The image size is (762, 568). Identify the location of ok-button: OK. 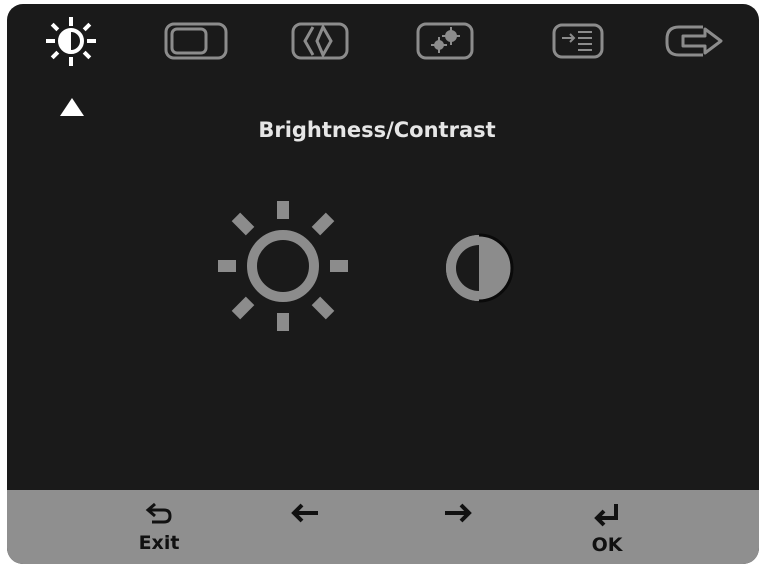
(607, 527).